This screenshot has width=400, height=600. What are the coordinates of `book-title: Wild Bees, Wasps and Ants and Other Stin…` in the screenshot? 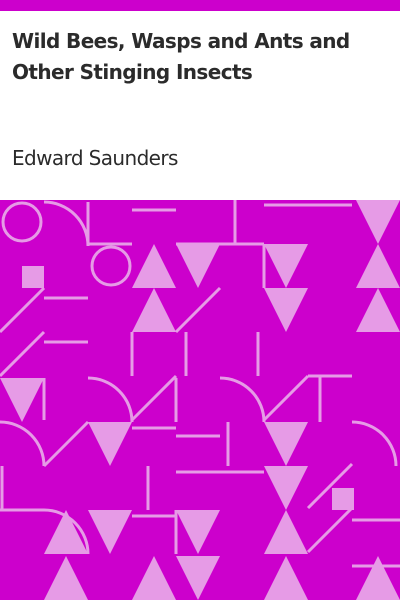 It's located at (181, 56).